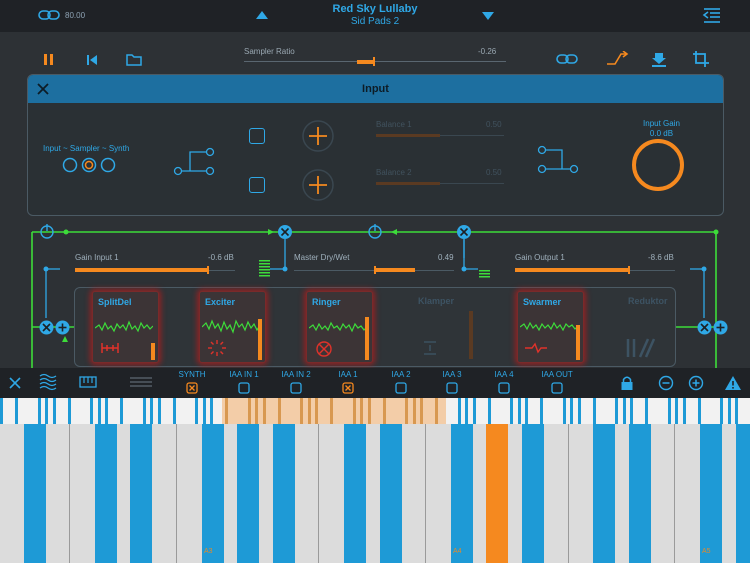 This screenshot has height=563, width=750. Describe the element at coordinates (617, 59) in the screenshot. I see `routing-arrow-icon` at that location.